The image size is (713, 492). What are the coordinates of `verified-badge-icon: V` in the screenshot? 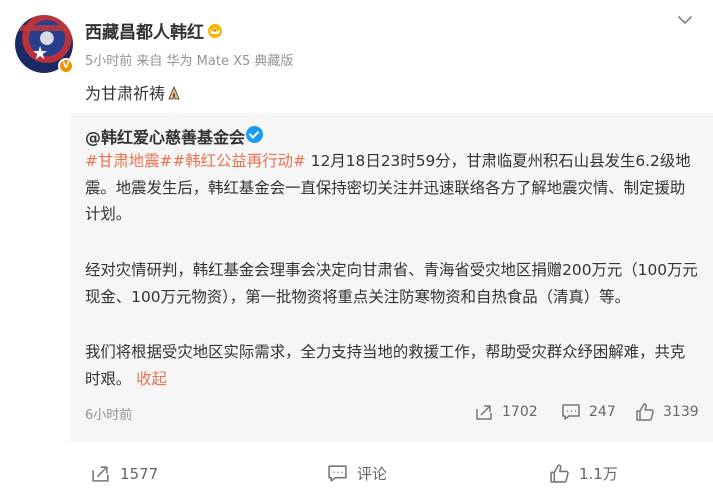 It's located at (66, 66).